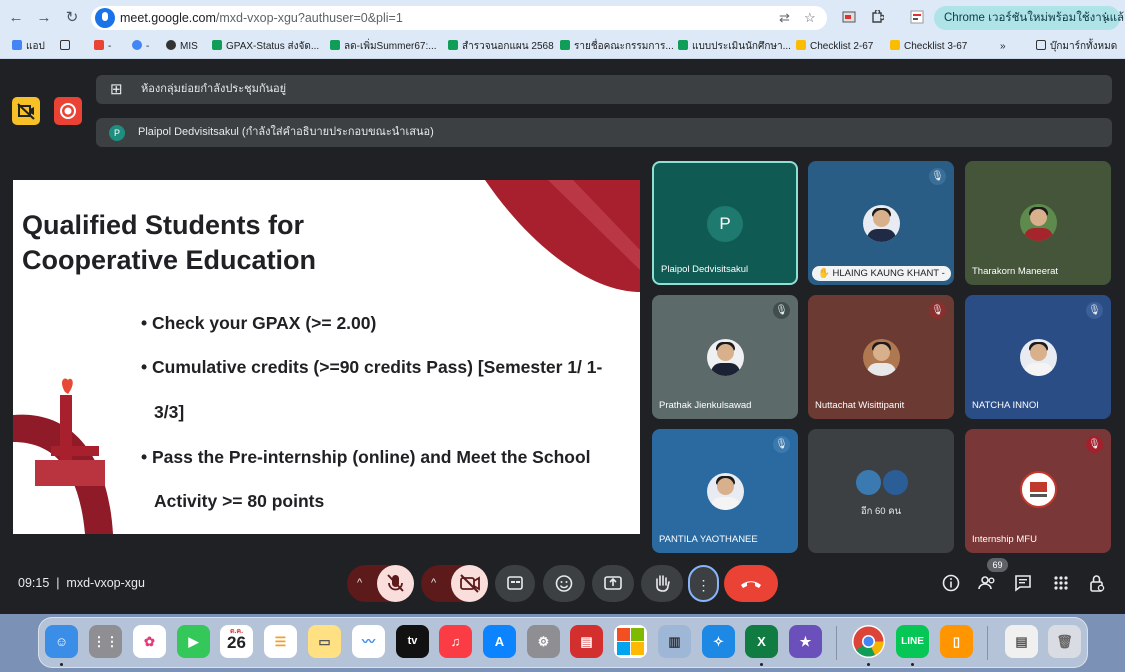  What do you see at coordinates (412, 641) in the screenshot?
I see `apple-tv-icon: tv` at bounding box center [412, 641].